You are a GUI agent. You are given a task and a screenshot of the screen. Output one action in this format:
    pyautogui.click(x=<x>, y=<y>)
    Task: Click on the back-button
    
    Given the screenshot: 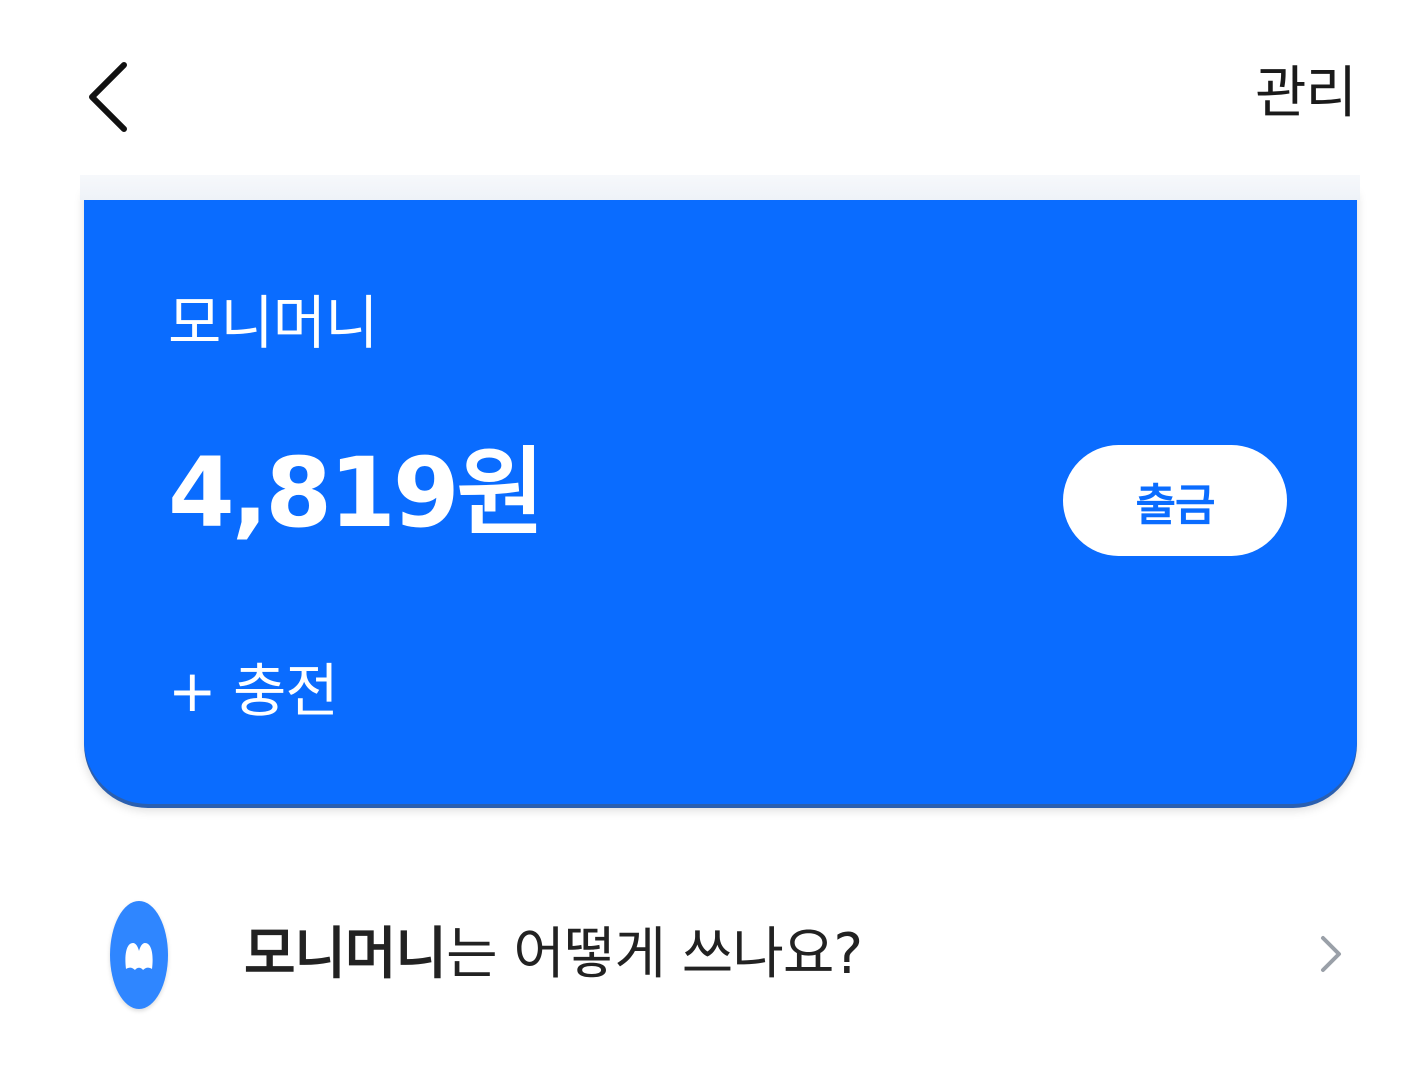 What is the action you would take?
    pyautogui.click(x=108, y=97)
    